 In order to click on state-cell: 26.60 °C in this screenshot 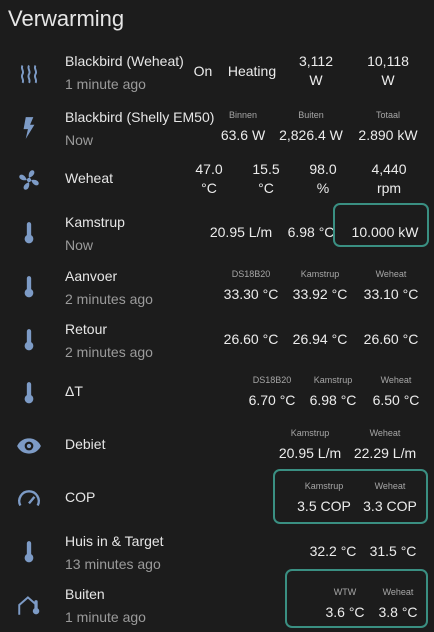, I will do `click(390, 339)`.